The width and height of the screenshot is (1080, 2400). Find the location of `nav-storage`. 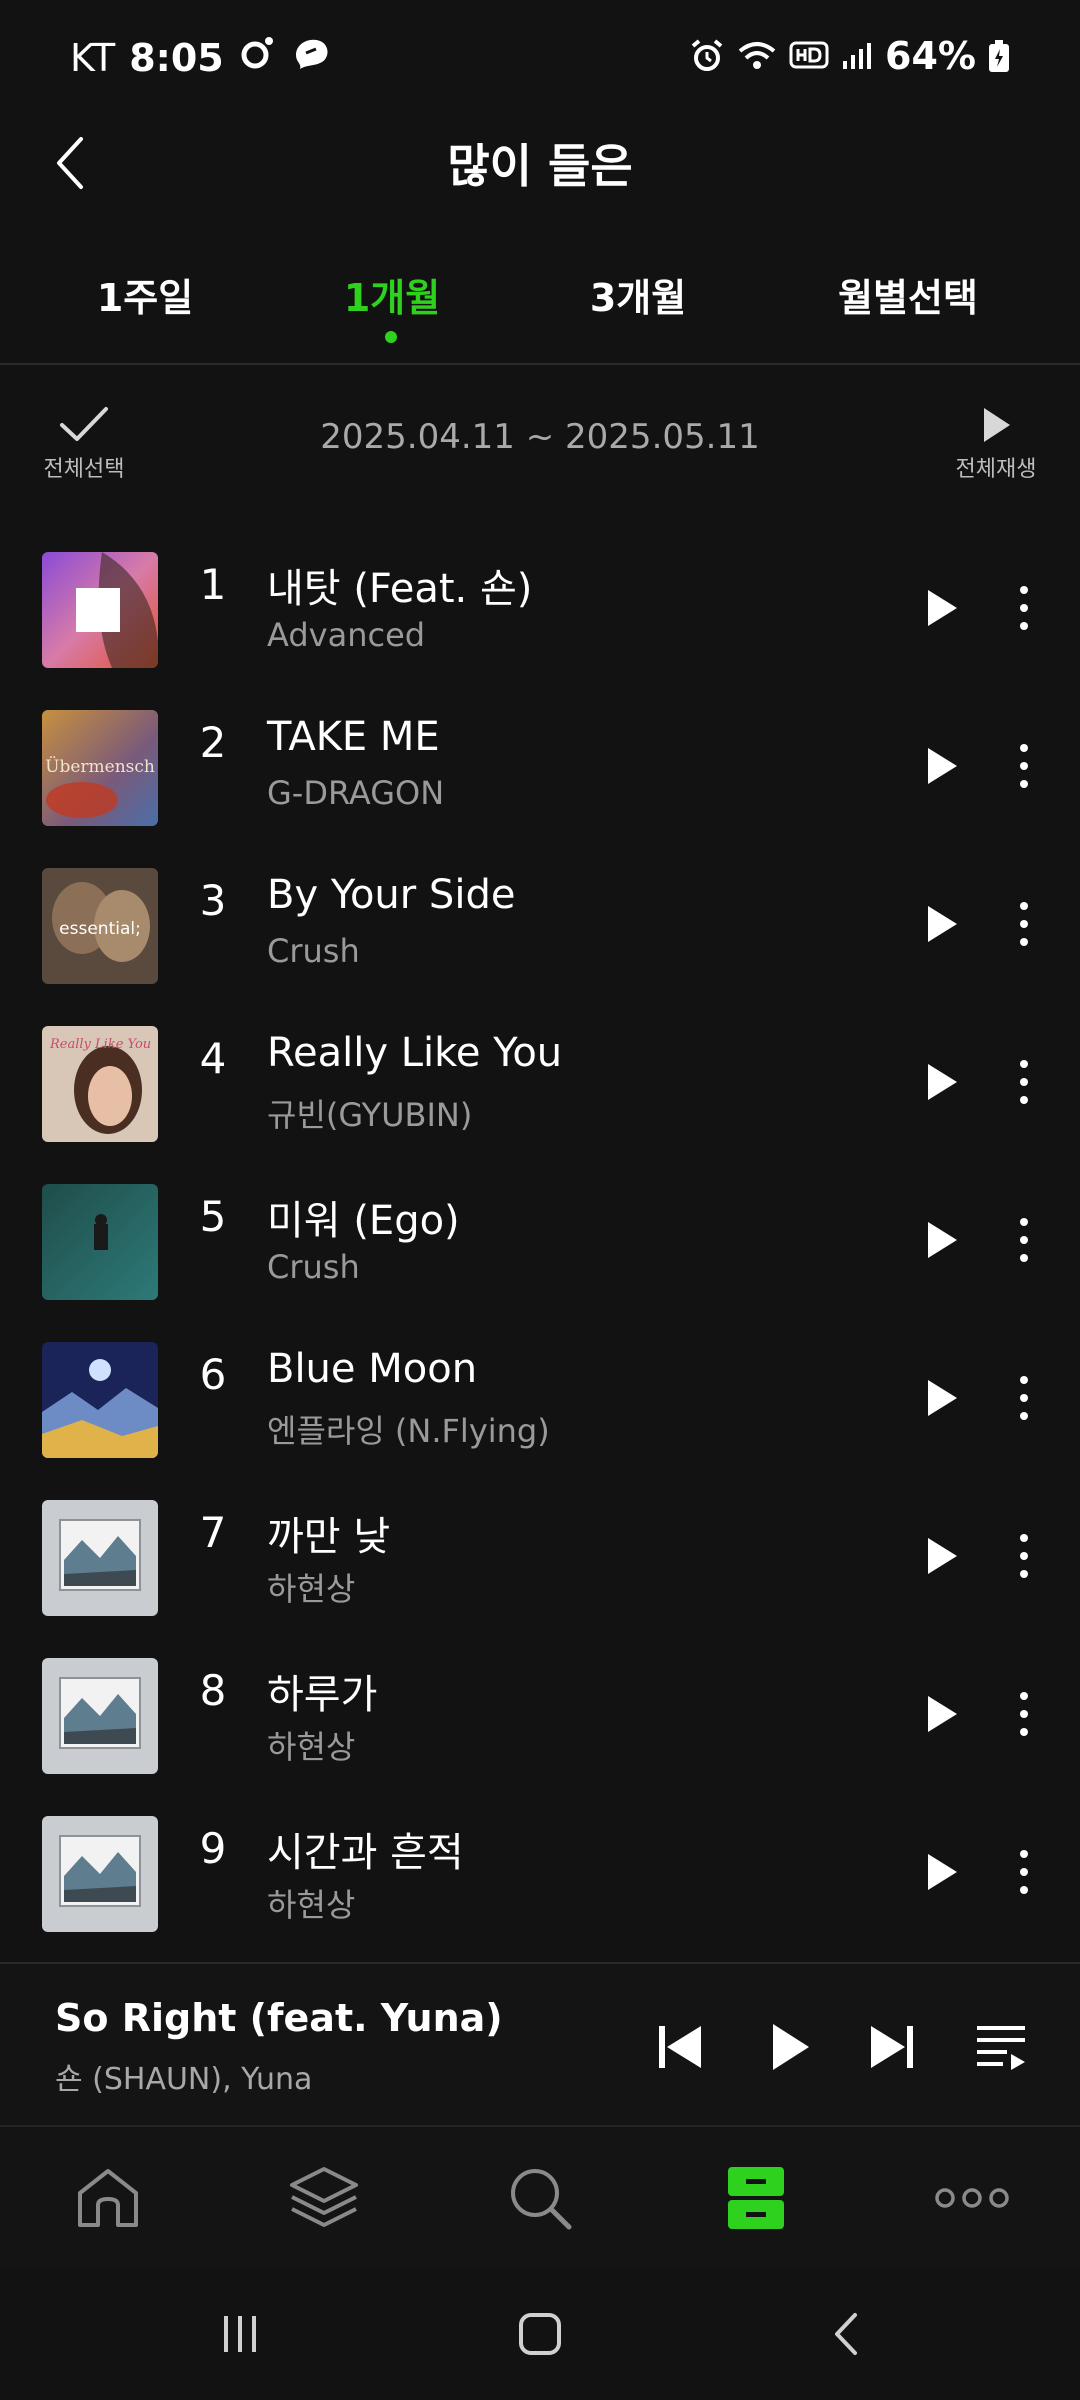

nav-storage is located at coordinates (756, 2198).